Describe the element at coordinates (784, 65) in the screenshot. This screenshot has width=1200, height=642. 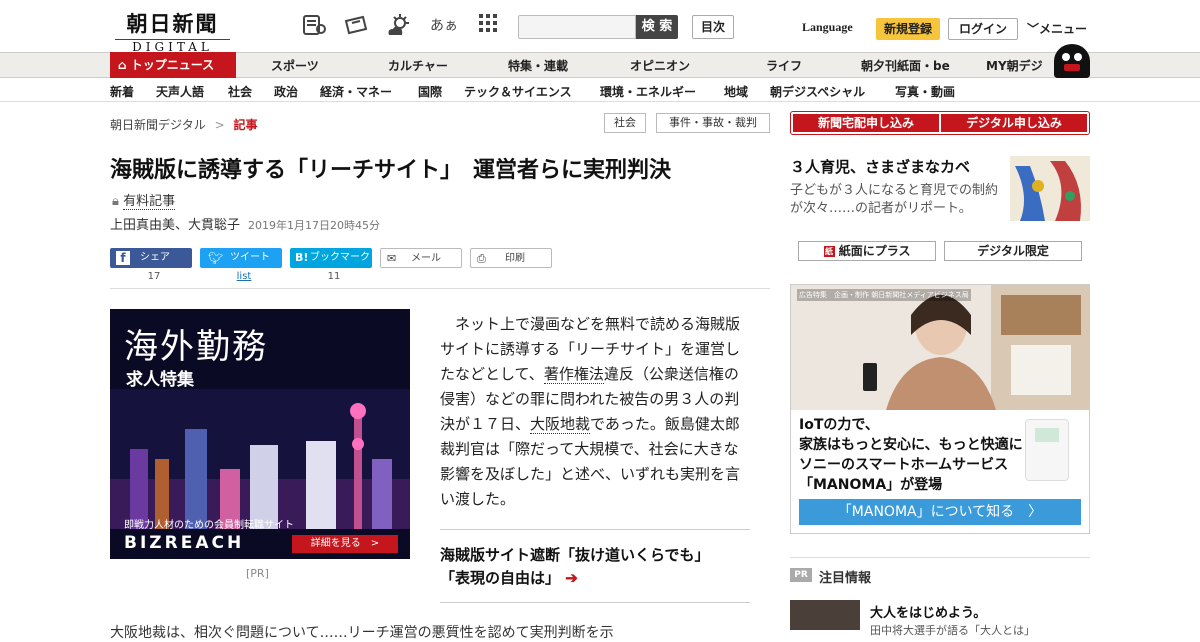
I see `nav-life: ライフ` at that location.